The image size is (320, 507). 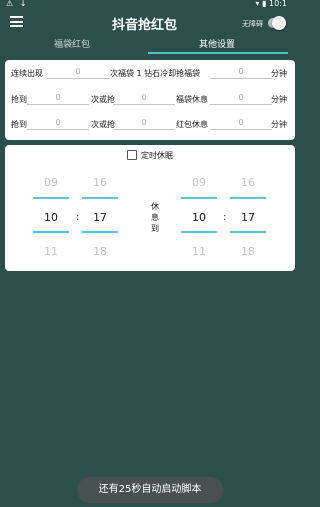 I want to click on start-time-colon: :, so click(x=78, y=217).